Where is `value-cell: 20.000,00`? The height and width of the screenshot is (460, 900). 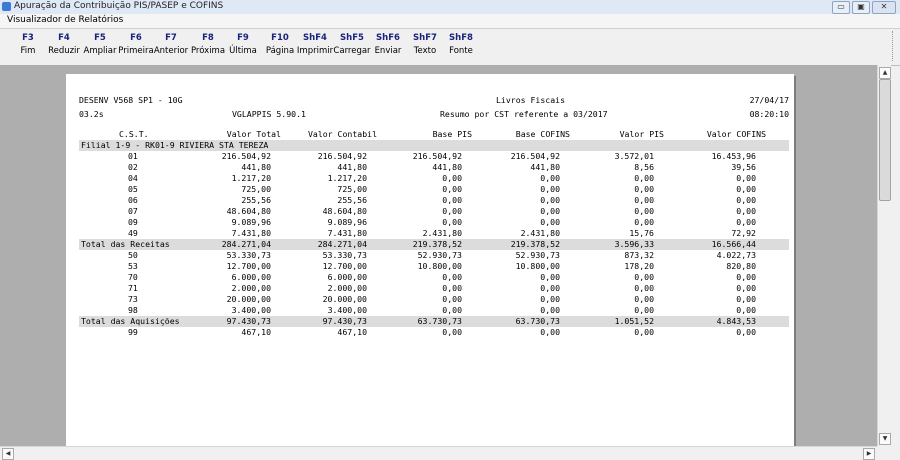
value-cell: 20.000,00 is located at coordinates (248, 299).